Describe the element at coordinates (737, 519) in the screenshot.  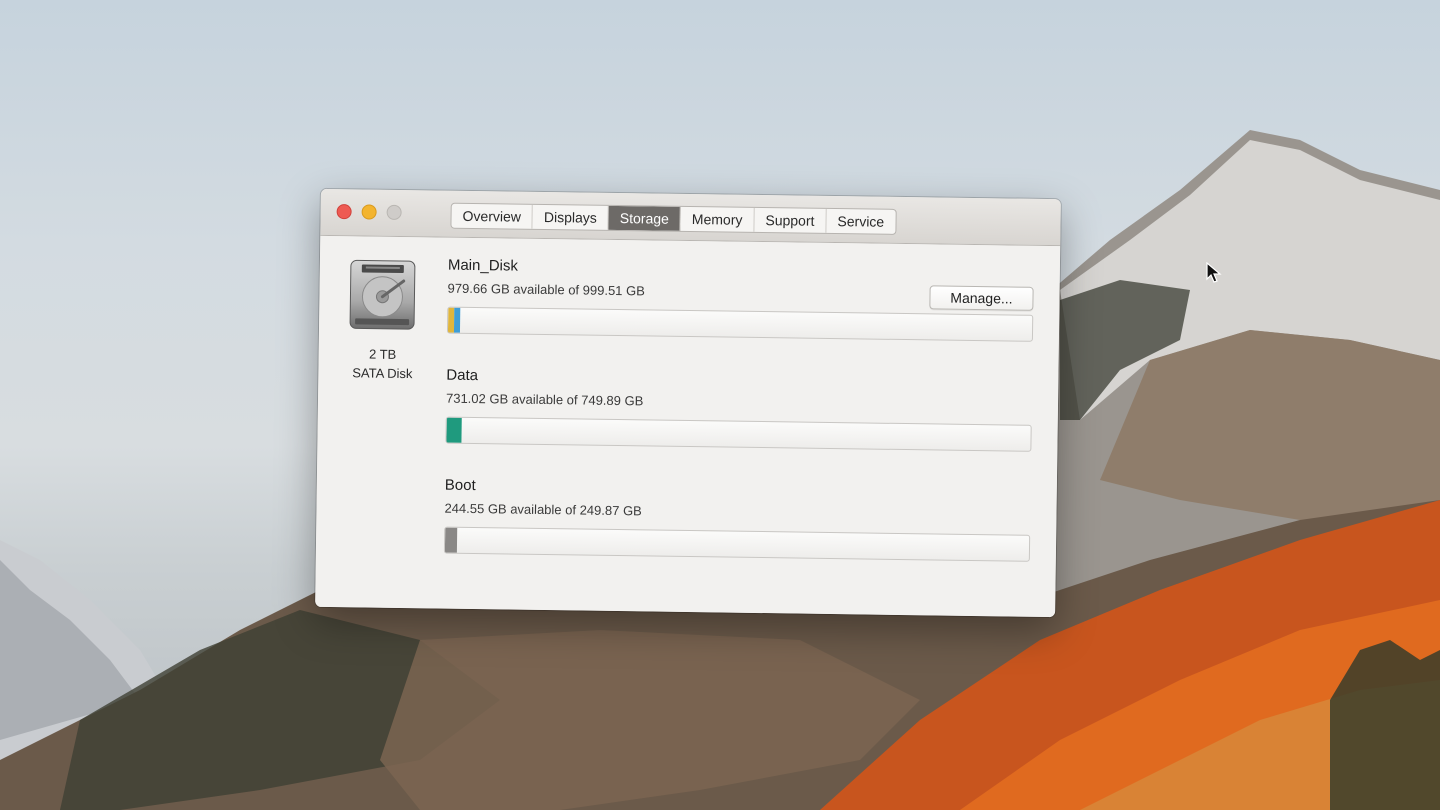
I see `volume-boot: Boot 244.55 GB available of 249.87 GB` at that location.